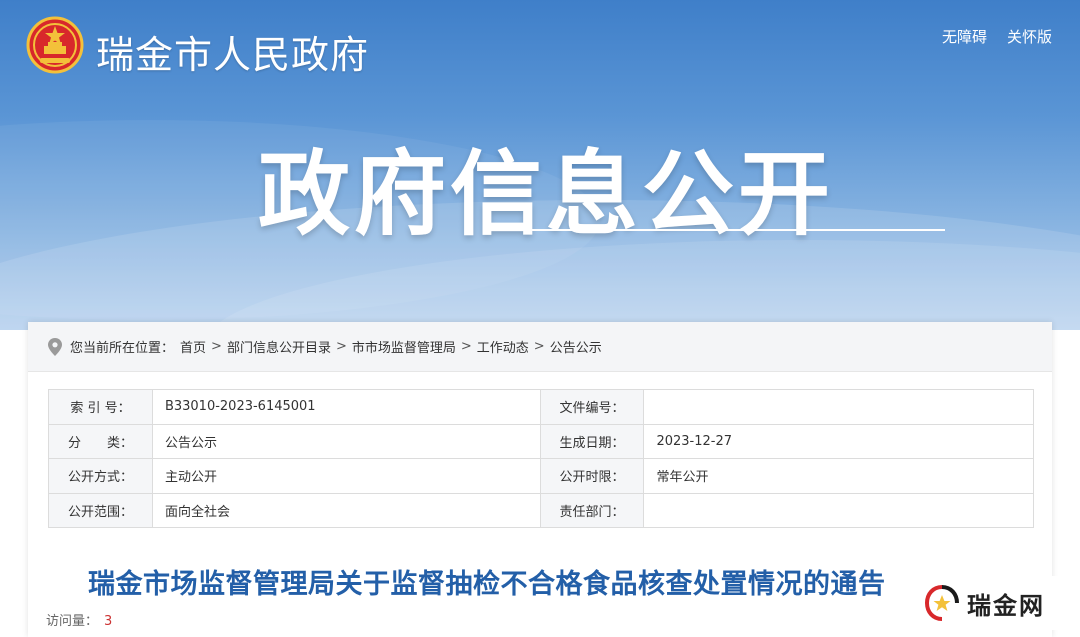  Describe the element at coordinates (100, 441) in the screenshot. I see `category-label: 分 类：` at that location.